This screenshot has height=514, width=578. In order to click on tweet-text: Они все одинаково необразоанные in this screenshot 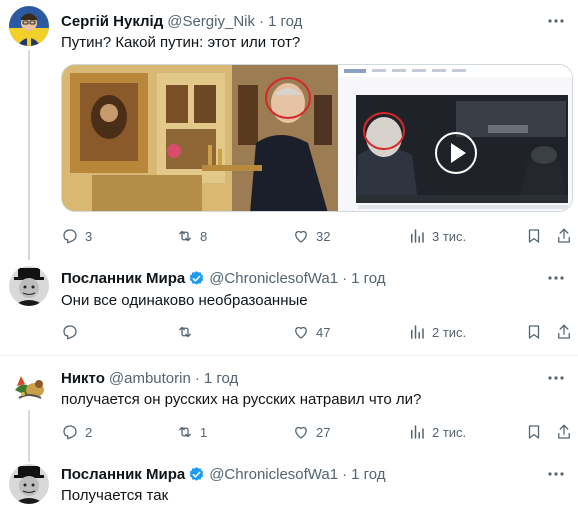, I will do `click(184, 300)`.